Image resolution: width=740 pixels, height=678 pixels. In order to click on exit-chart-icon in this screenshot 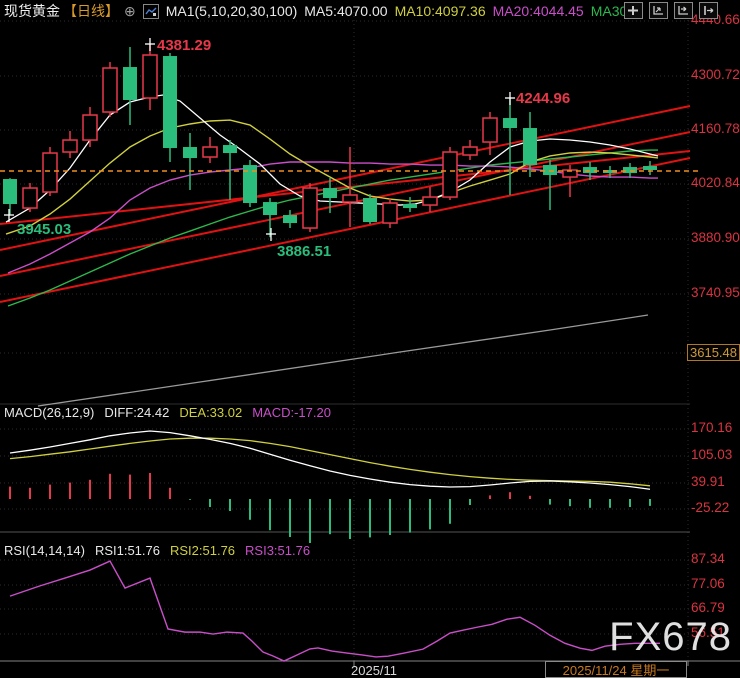, I will do `click(708, 10)`.